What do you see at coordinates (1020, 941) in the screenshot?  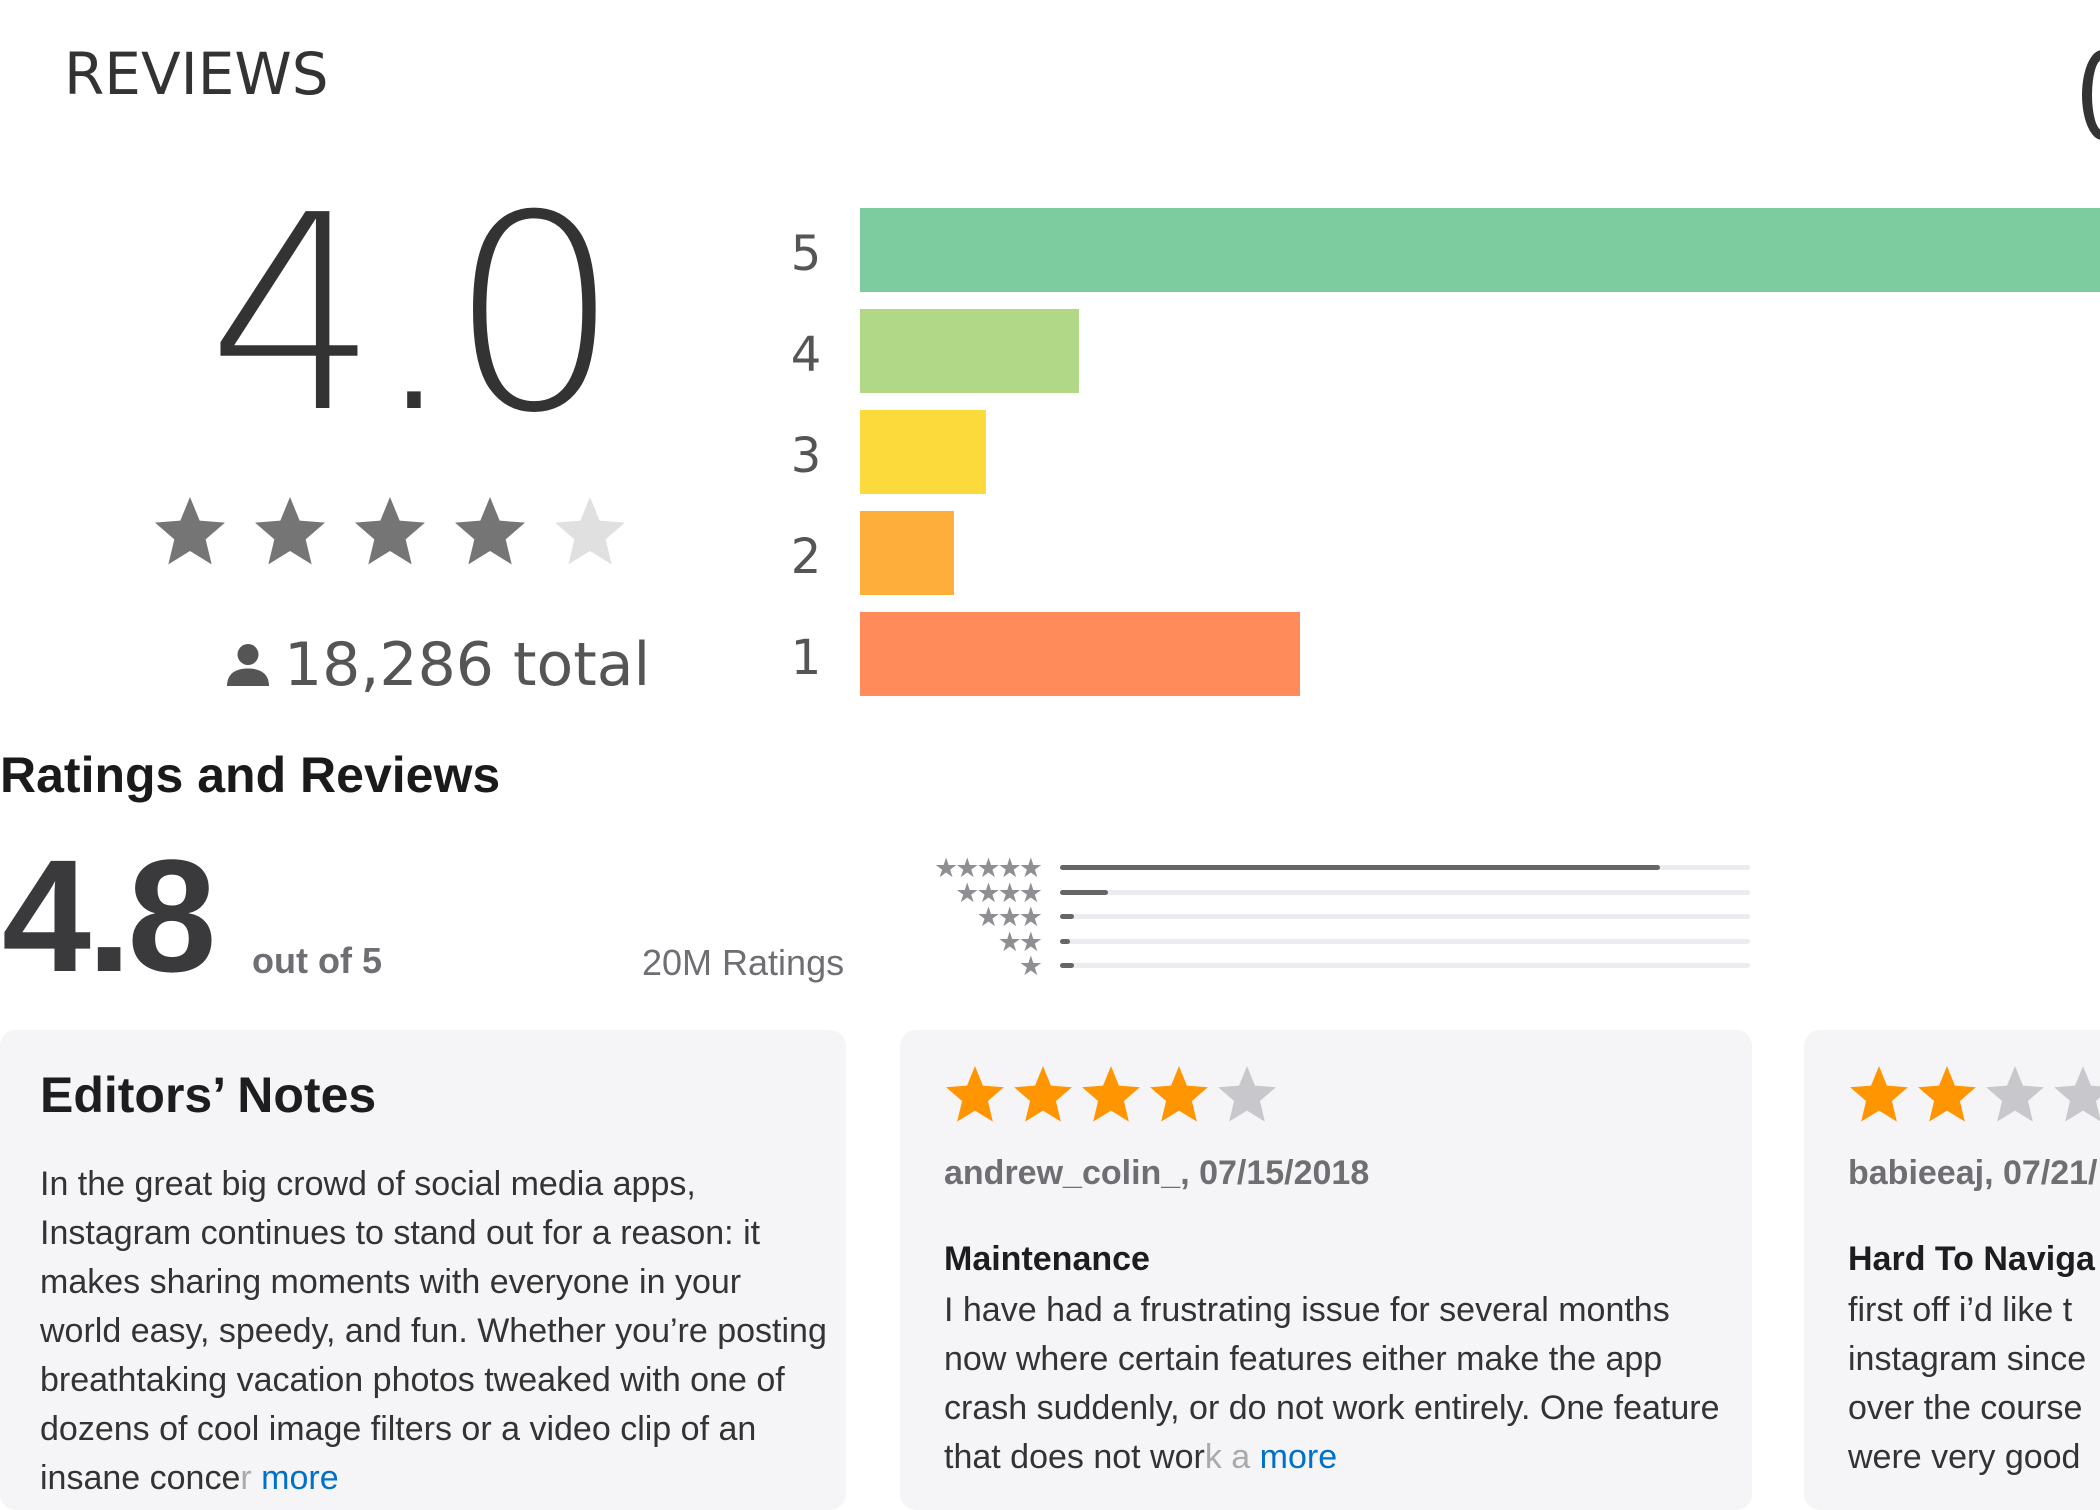 I see `histogram-stars: ★★` at bounding box center [1020, 941].